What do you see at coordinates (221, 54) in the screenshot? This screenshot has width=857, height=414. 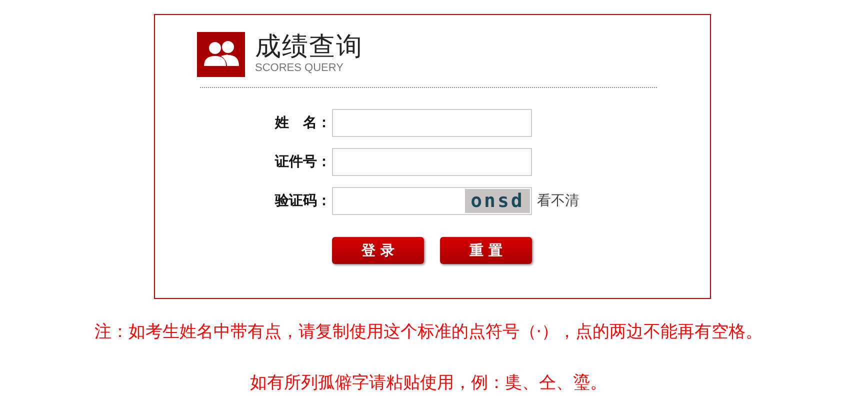 I see `users-icon` at bounding box center [221, 54].